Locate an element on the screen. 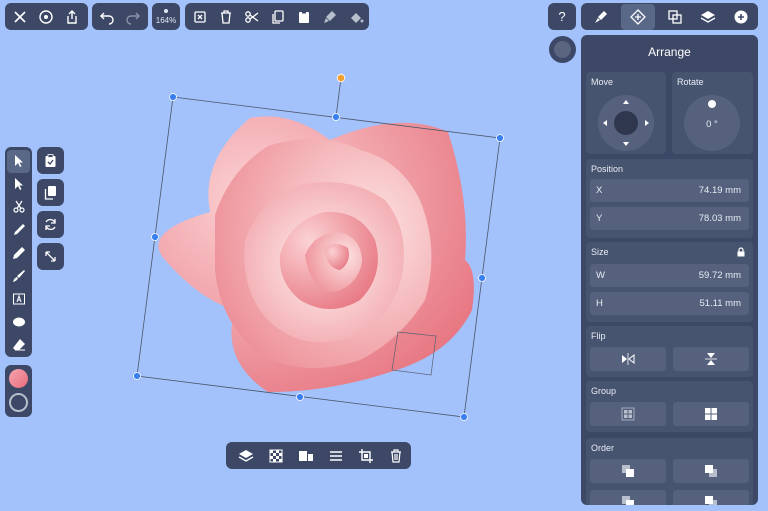 The height and width of the screenshot is (511, 768). position-label: Position is located at coordinates (607, 169).